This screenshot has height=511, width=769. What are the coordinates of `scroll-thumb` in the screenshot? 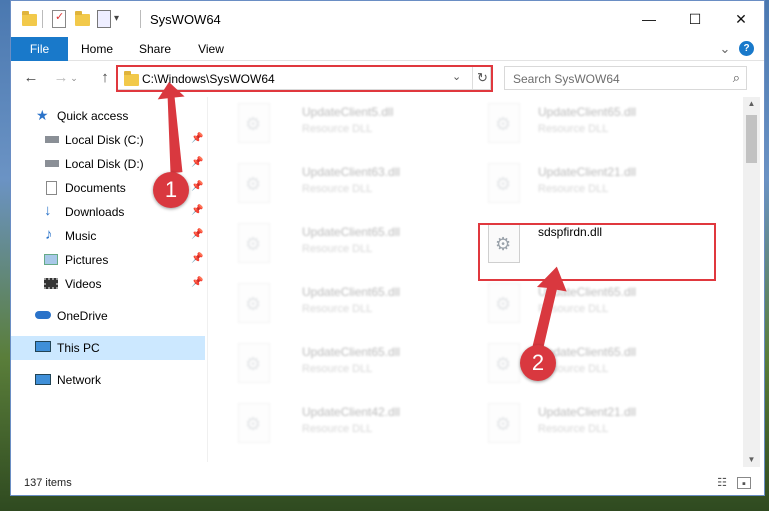 It's located at (751, 139).